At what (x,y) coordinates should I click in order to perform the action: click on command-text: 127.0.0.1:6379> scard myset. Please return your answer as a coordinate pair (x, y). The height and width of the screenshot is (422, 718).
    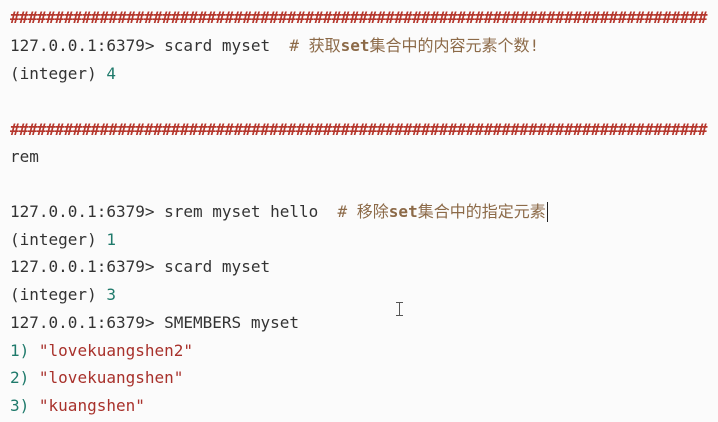
    Looking at the image, I should click on (140, 45).